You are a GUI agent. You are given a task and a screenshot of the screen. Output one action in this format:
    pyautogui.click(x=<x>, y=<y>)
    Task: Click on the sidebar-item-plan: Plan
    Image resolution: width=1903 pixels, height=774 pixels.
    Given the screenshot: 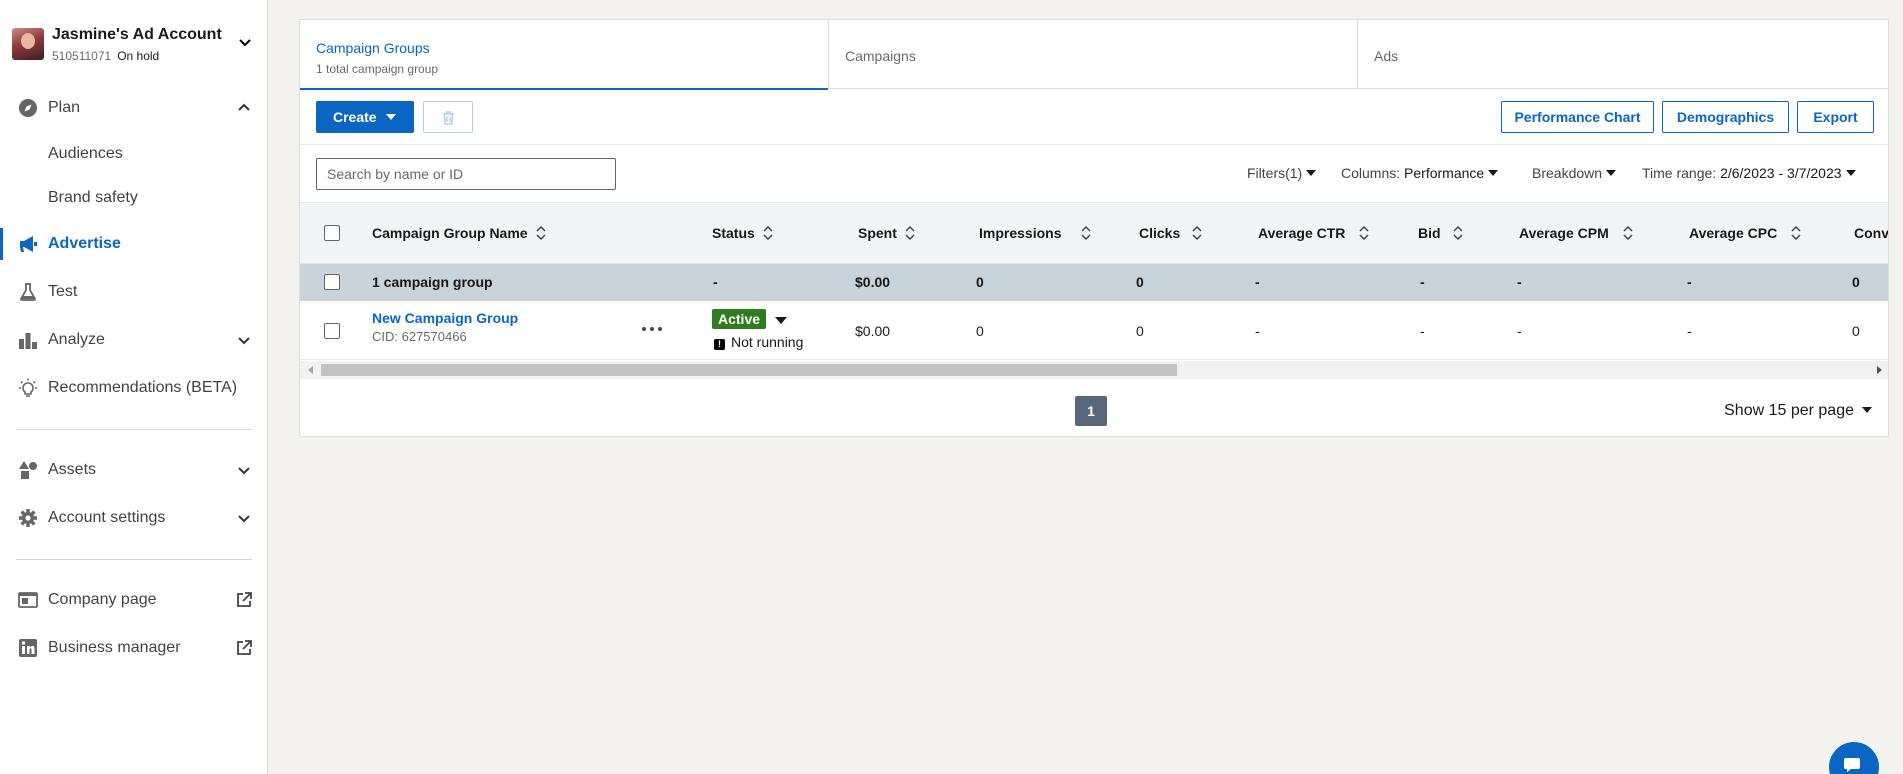 What is the action you would take?
    pyautogui.click(x=134, y=108)
    